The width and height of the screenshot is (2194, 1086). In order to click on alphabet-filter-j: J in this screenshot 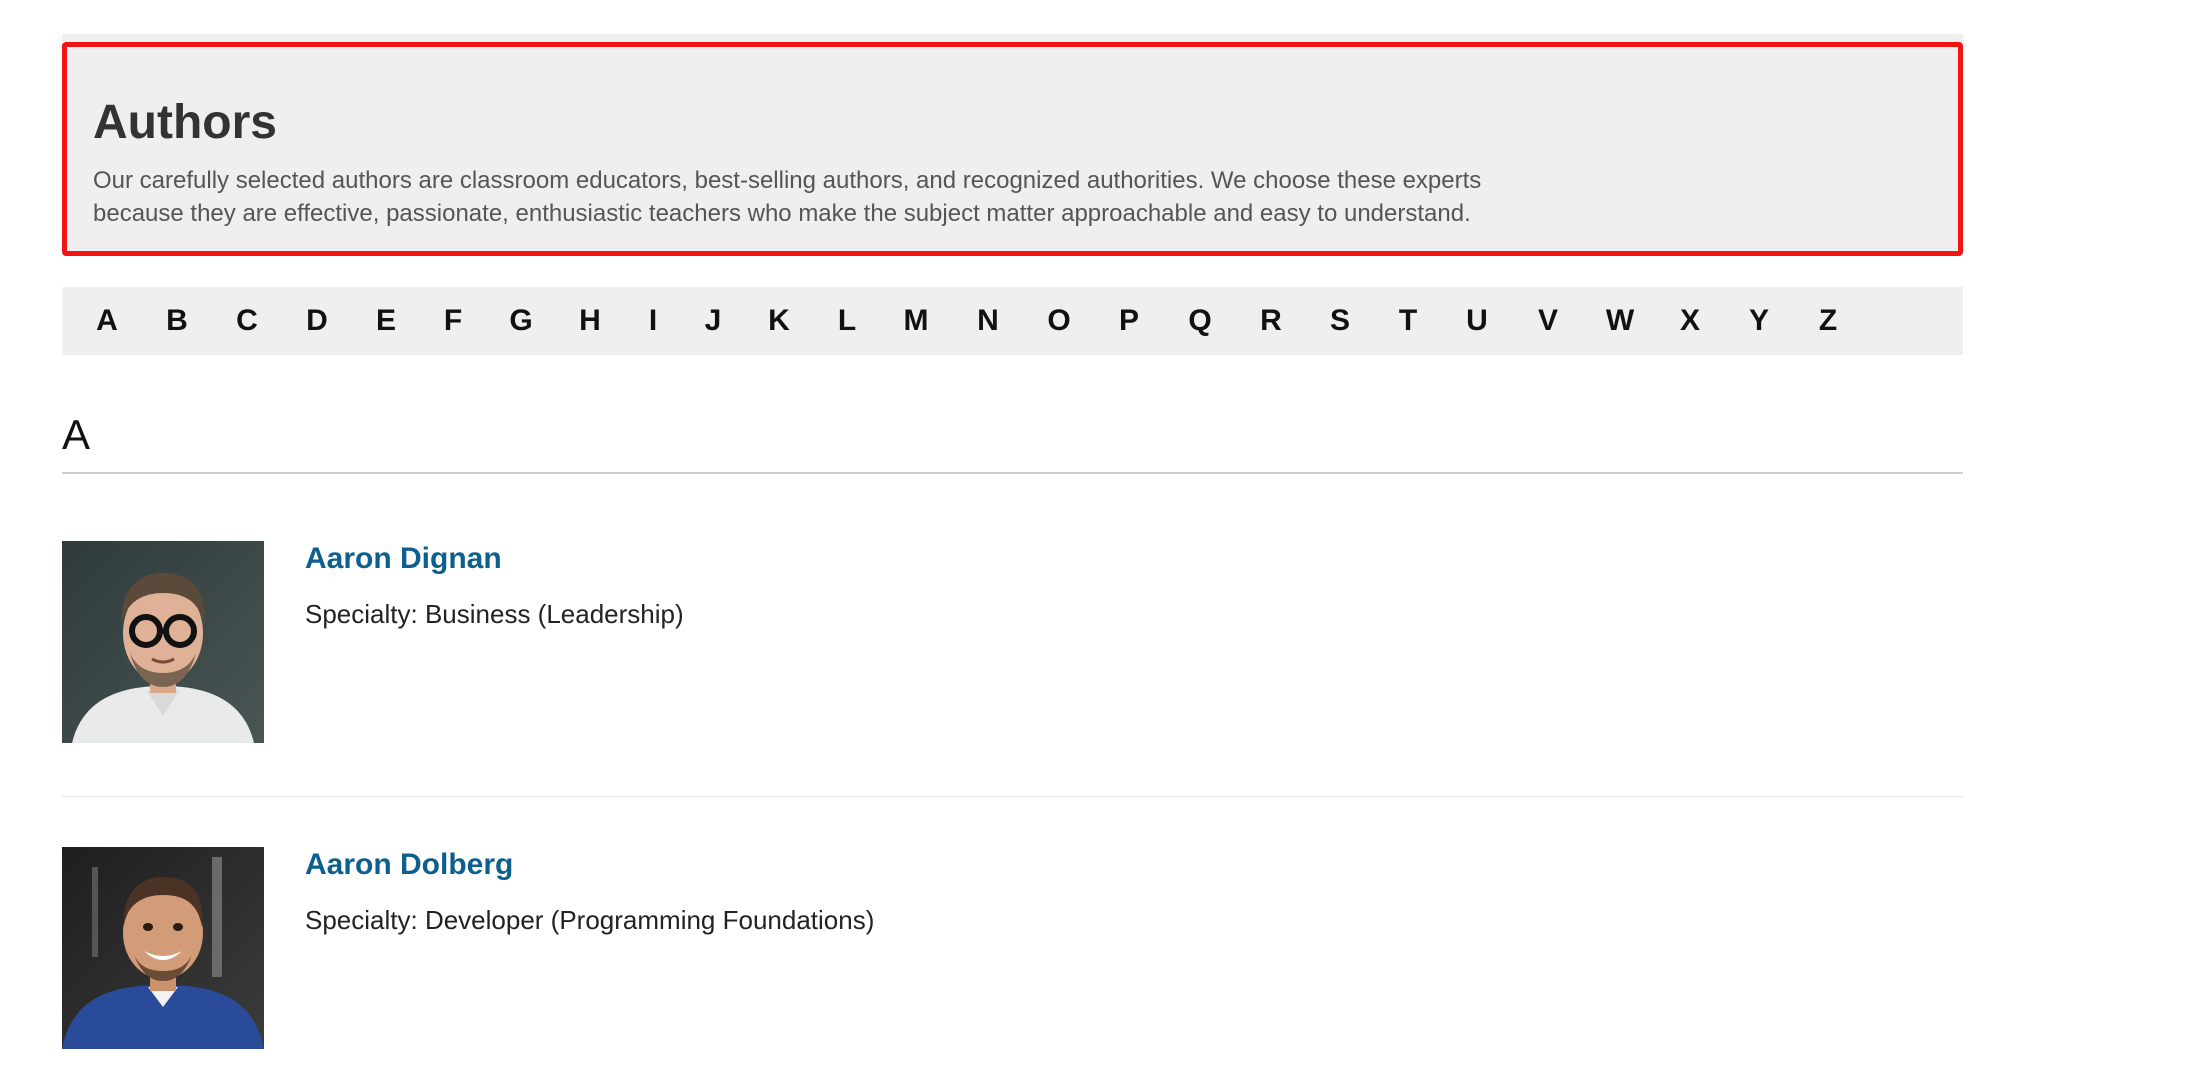, I will do `click(713, 321)`.